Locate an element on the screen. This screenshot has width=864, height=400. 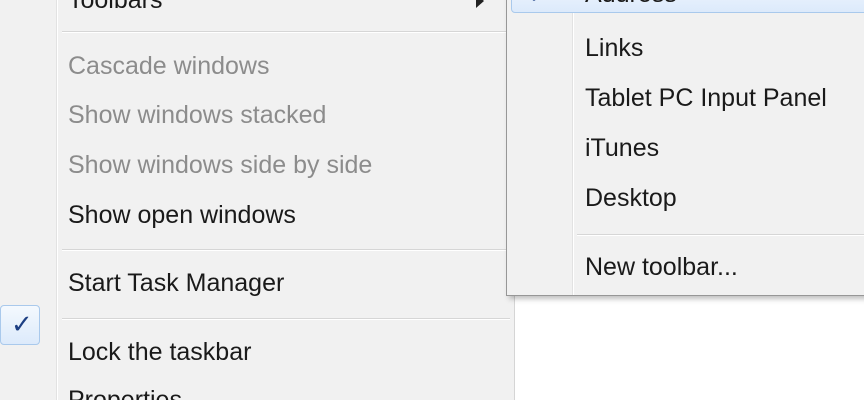
lock-taskbar-check-highlight: ✓ is located at coordinates (20, 325).